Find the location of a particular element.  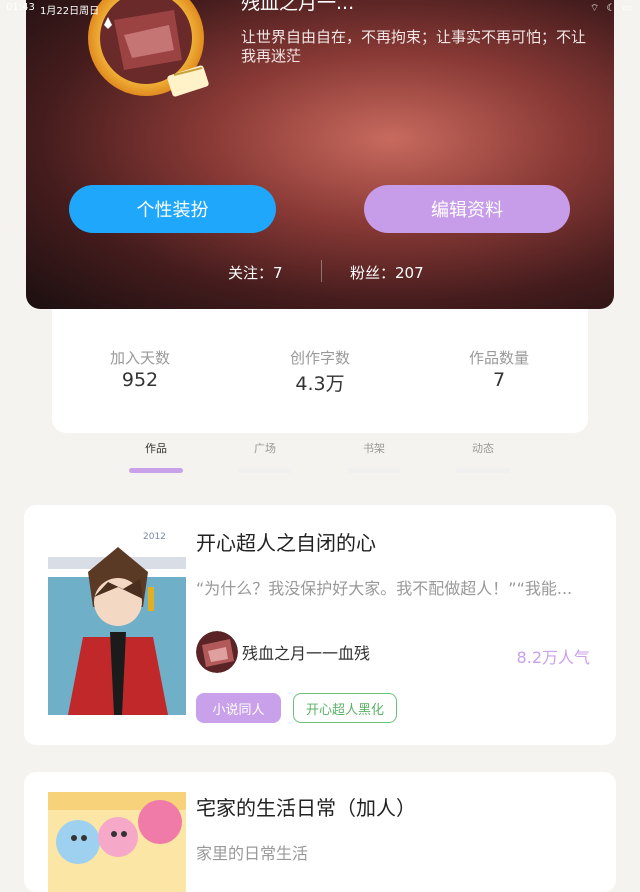

stat-label: 创作字数 is located at coordinates (319, 358).